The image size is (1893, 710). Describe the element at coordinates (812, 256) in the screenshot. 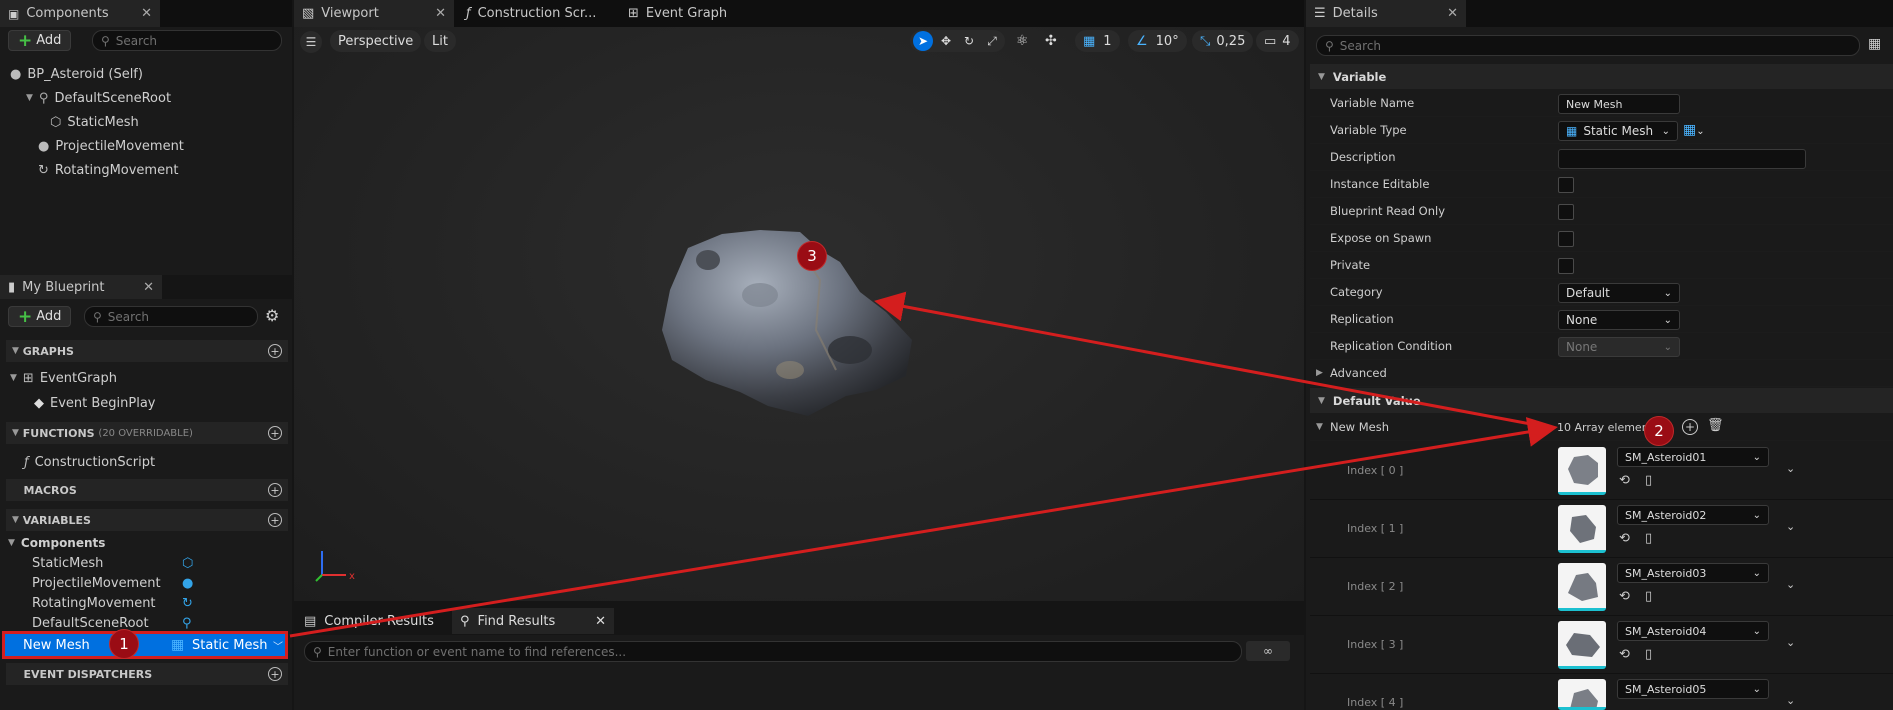

I see `marker-3: 3` at that location.